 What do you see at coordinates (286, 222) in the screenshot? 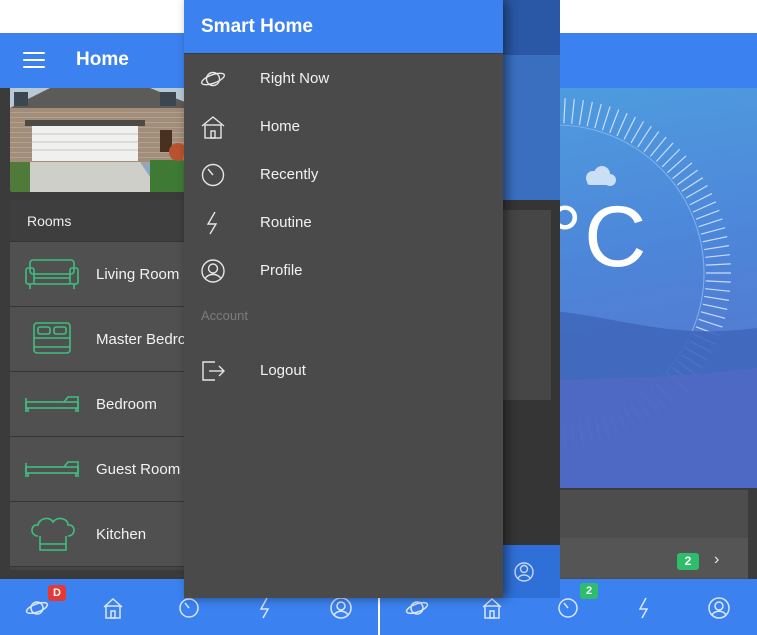
I see `drawer-item-label: Routine` at bounding box center [286, 222].